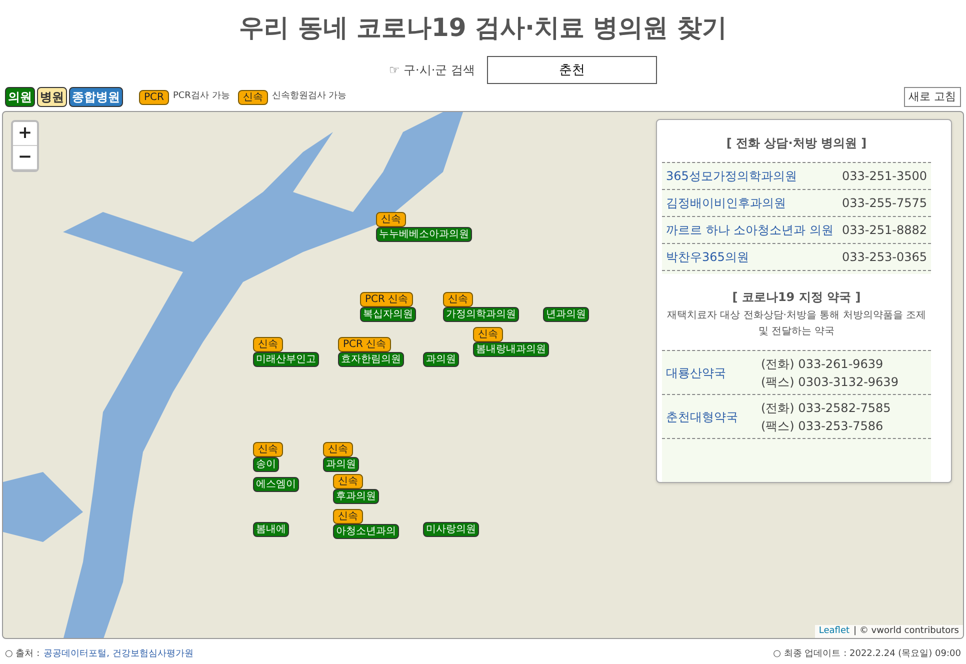 This screenshot has height=664, width=966. I want to click on legend-label: 신속항원검사 가능, so click(309, 97).